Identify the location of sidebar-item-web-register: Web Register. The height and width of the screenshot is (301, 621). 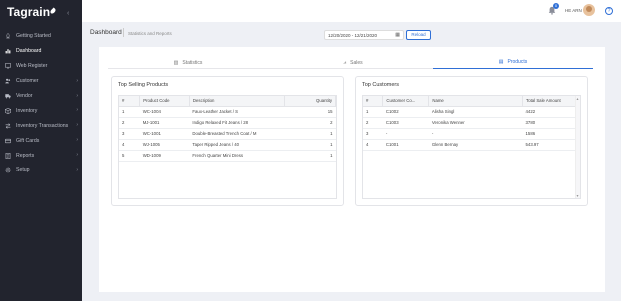
(41, 66).